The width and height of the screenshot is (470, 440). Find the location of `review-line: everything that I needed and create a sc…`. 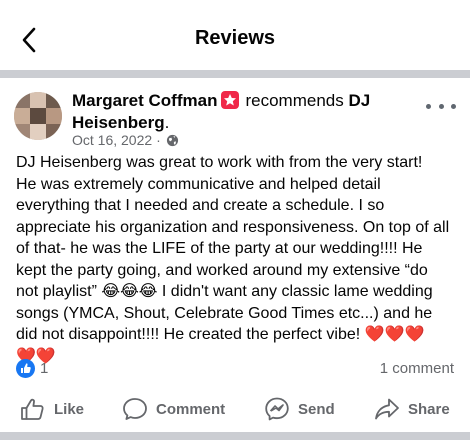

review-line: everything that I needed and create a sc… is located at coordinates (200, 205).